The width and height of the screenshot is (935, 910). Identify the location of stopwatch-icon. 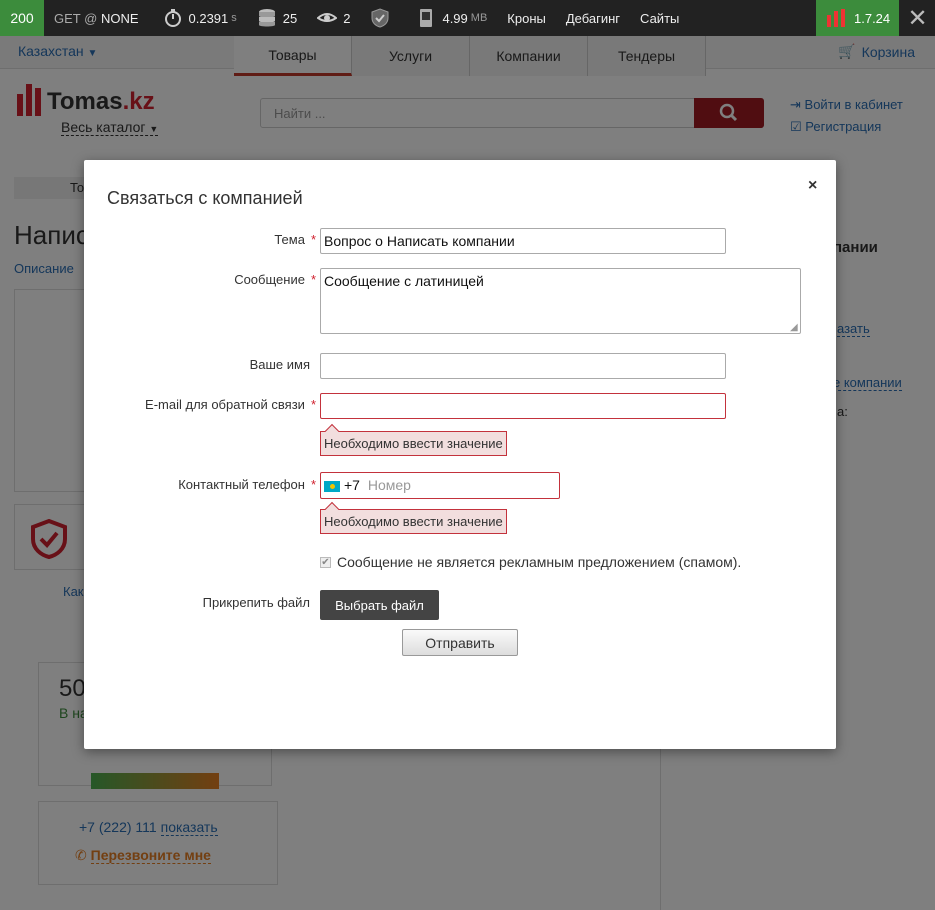
(172, 18).